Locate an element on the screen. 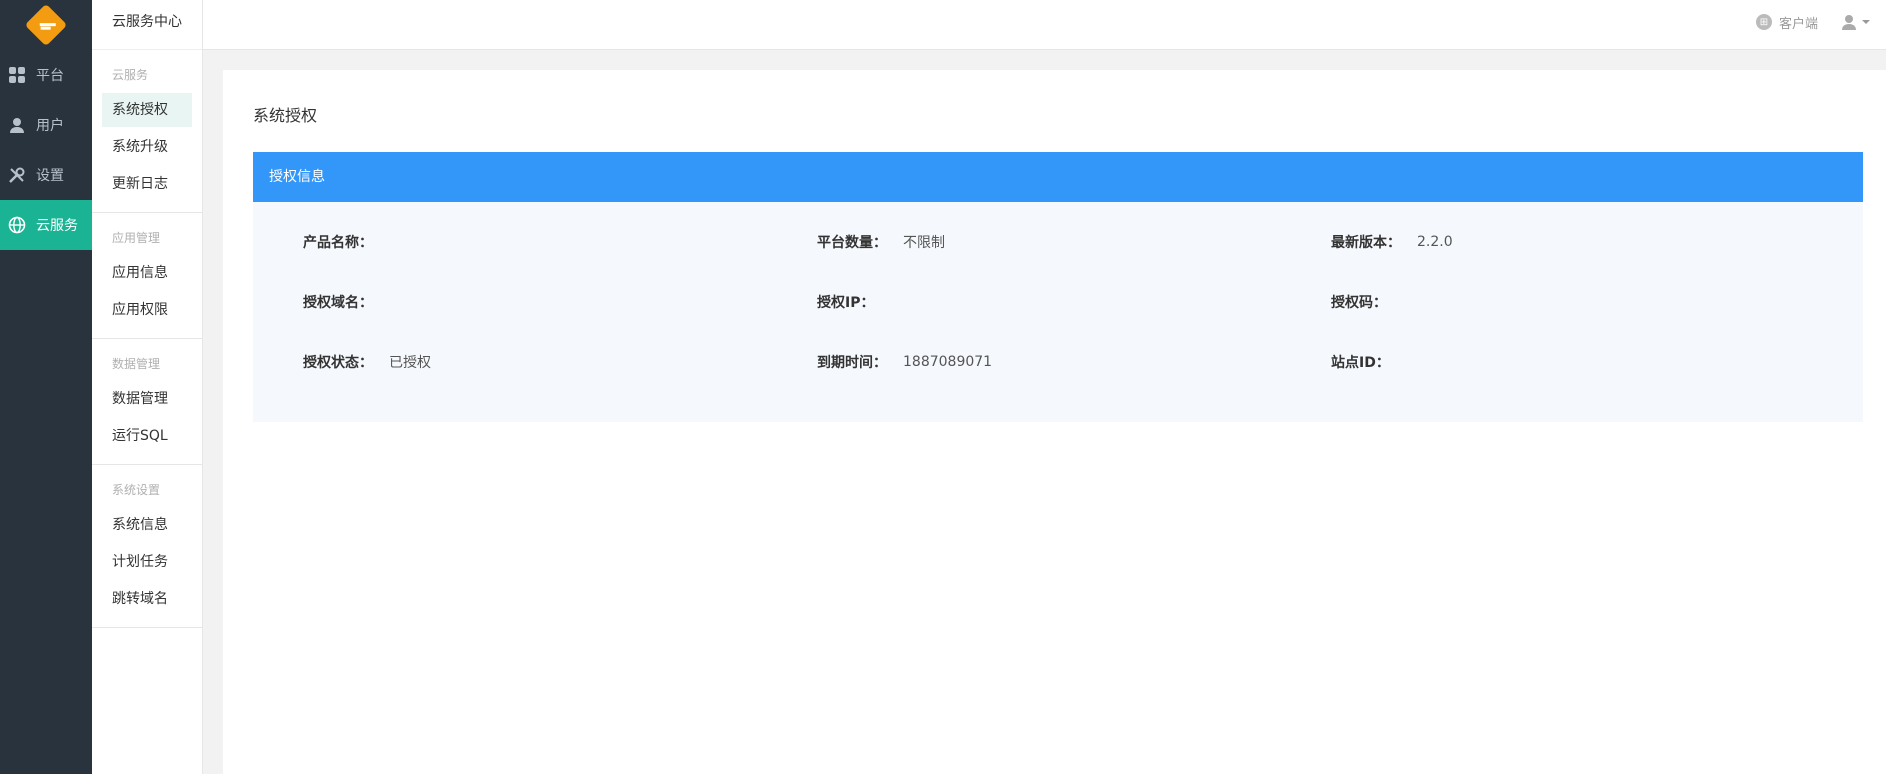 This screenshot has height=774, width=1886. field-label: 到期时间： is located at coordinates (852, 363).